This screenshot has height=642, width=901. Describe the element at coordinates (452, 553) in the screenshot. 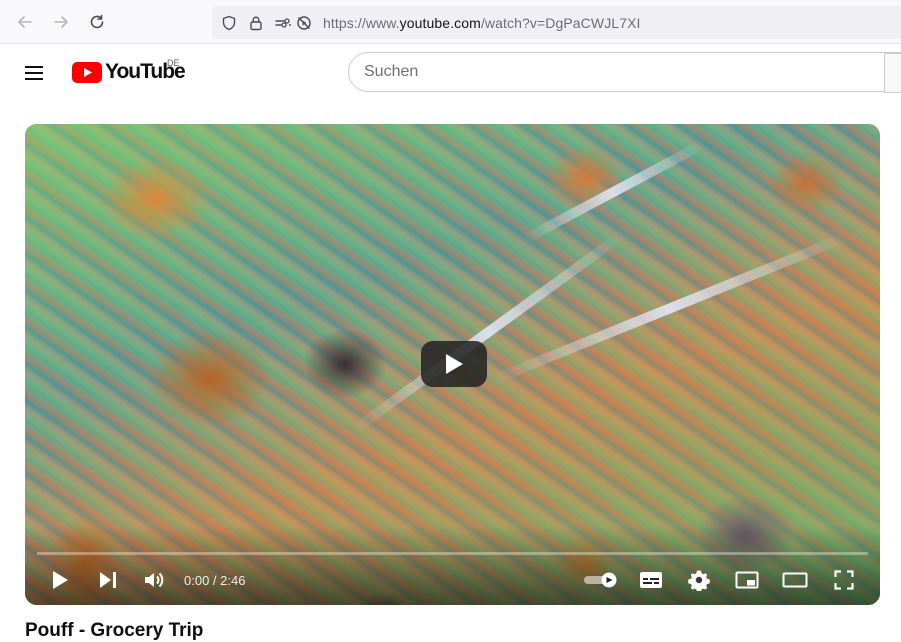

I see `progress-bar` at that location.